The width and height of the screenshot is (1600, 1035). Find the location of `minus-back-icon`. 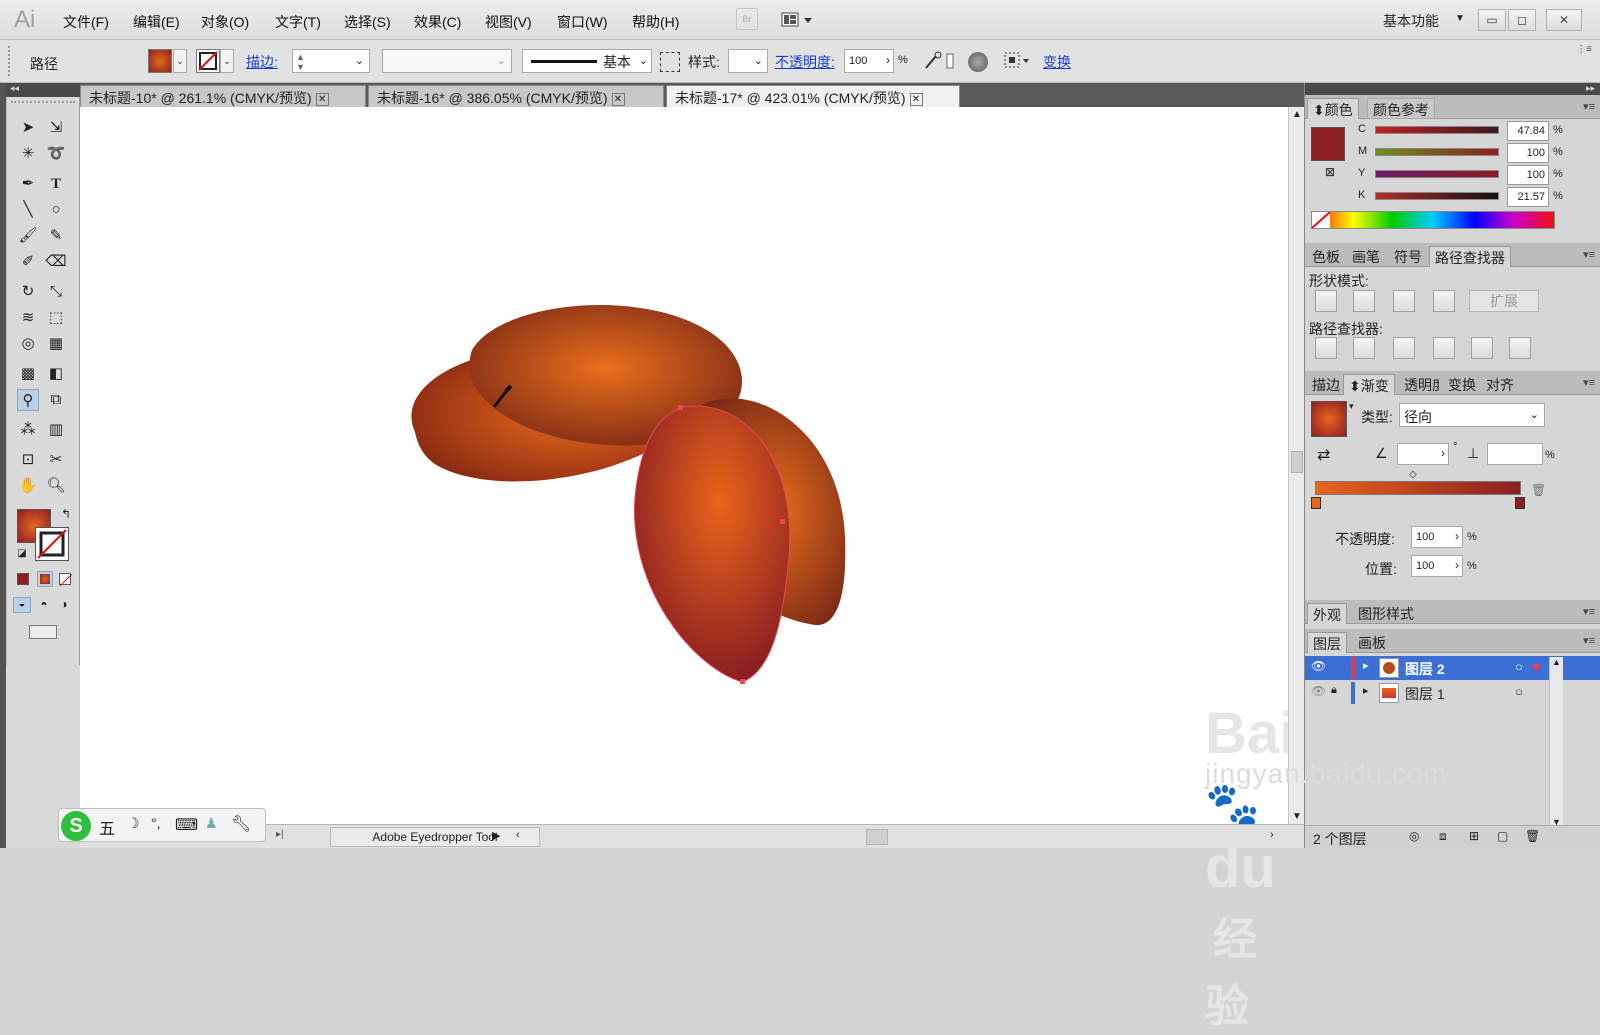

minus-back-icon is located at coordinates (1520, 348).